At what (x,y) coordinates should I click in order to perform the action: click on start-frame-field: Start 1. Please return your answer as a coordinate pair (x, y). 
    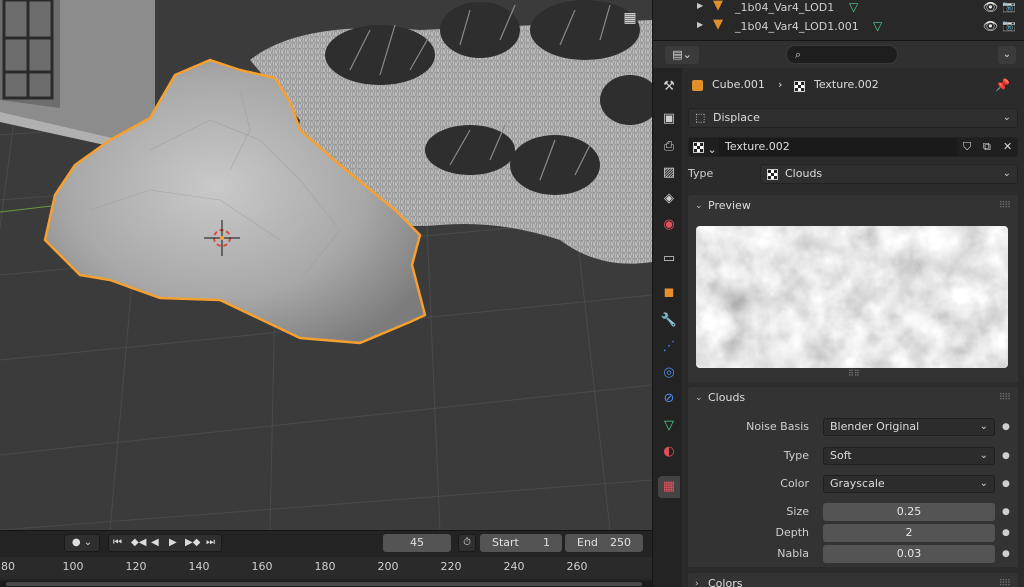
    Looking at the image, I should click on (521, 543).